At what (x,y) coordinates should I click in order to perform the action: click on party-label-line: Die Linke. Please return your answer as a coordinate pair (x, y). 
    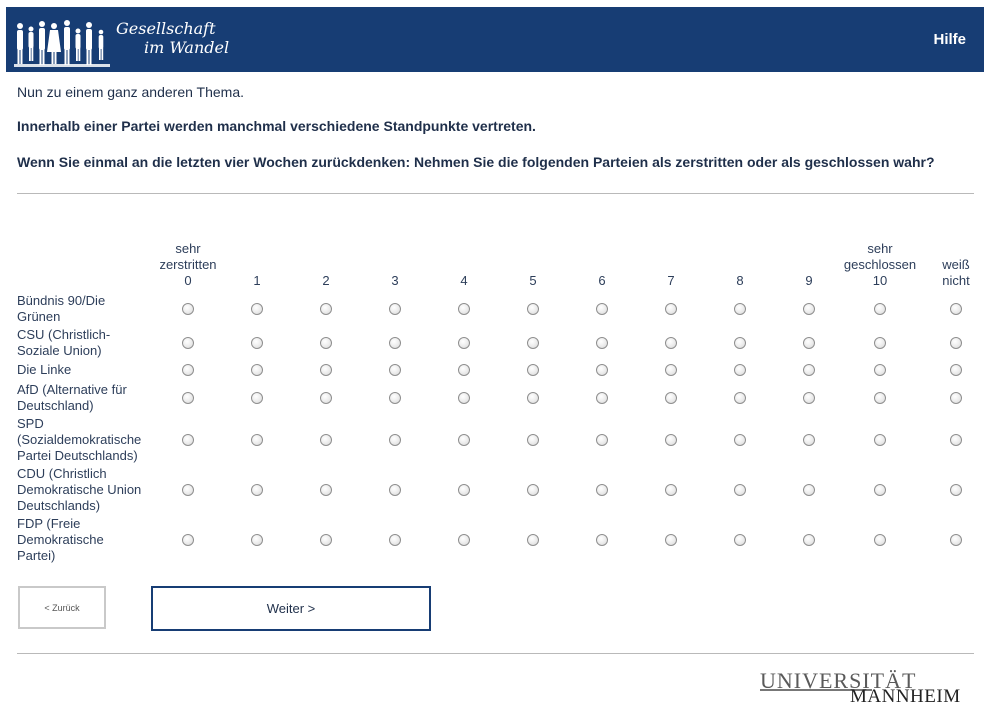
    Looking at the image, I should click on (44, 369).